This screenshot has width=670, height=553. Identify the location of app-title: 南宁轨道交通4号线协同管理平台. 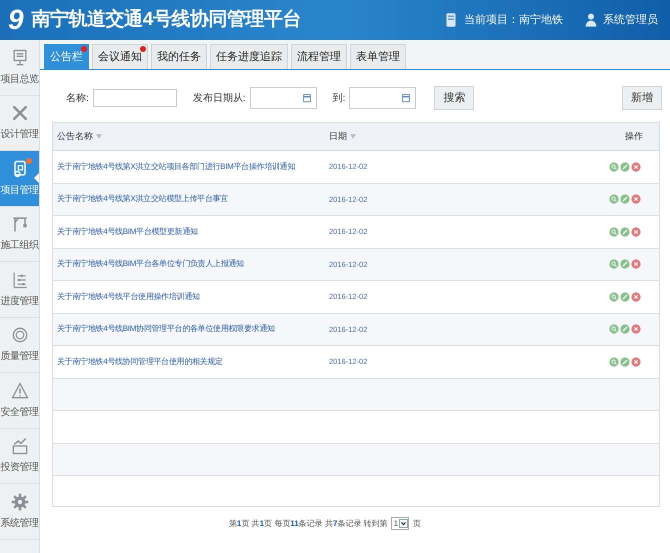
(167, 20).